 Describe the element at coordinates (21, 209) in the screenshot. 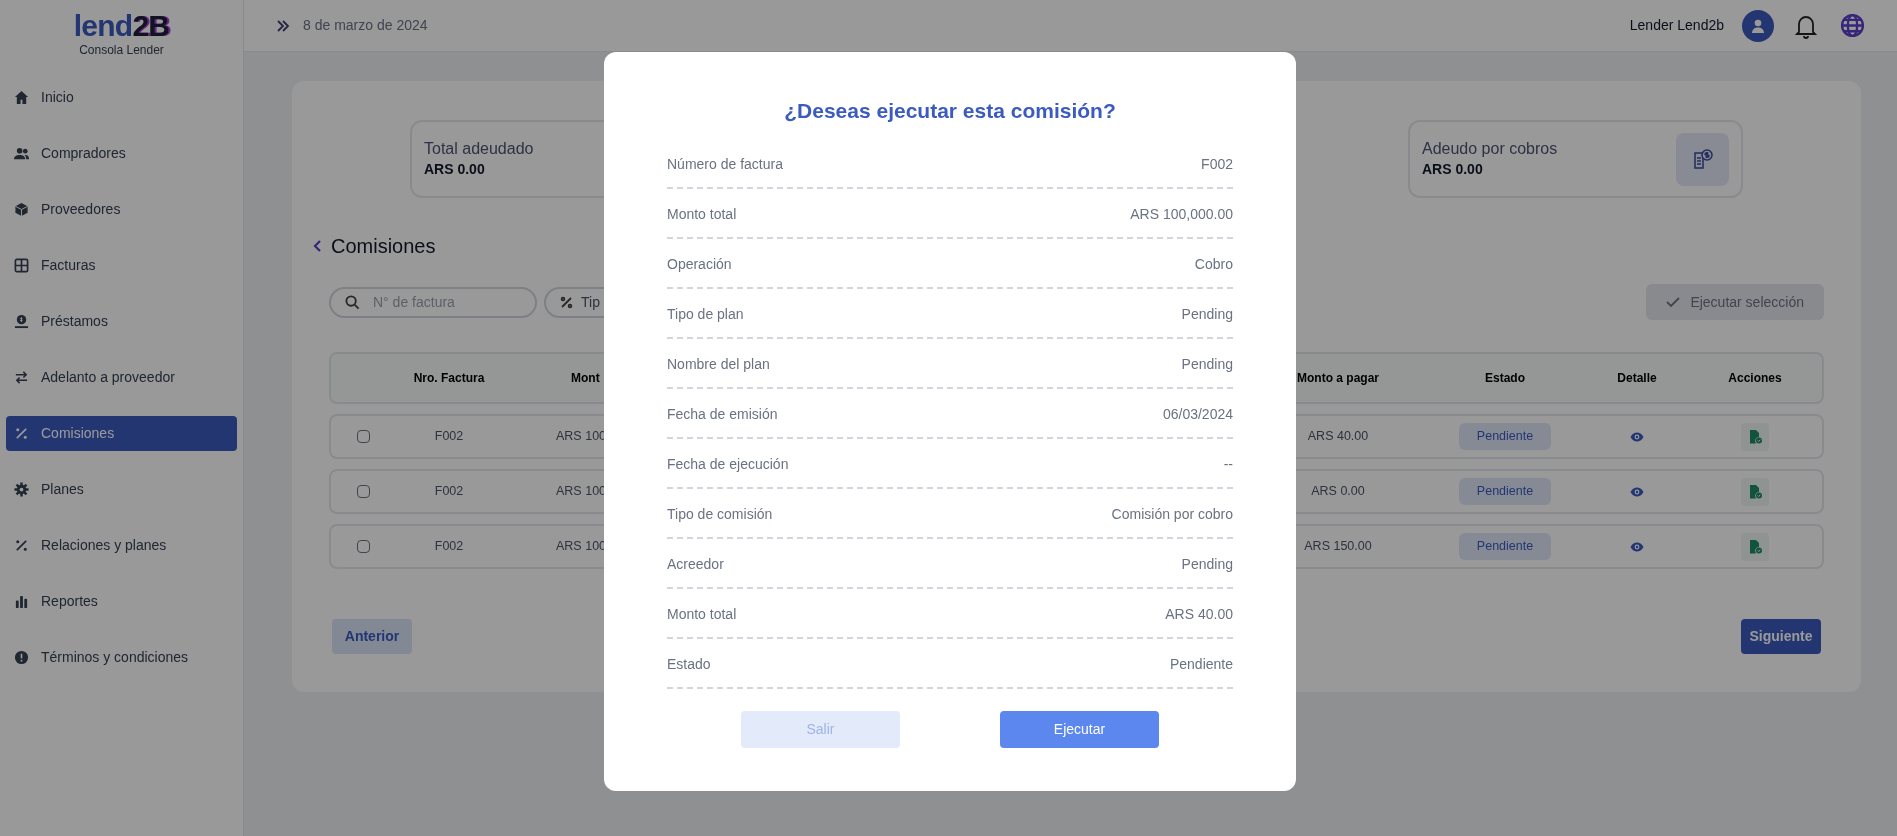

I see `cube-icon` at that location.